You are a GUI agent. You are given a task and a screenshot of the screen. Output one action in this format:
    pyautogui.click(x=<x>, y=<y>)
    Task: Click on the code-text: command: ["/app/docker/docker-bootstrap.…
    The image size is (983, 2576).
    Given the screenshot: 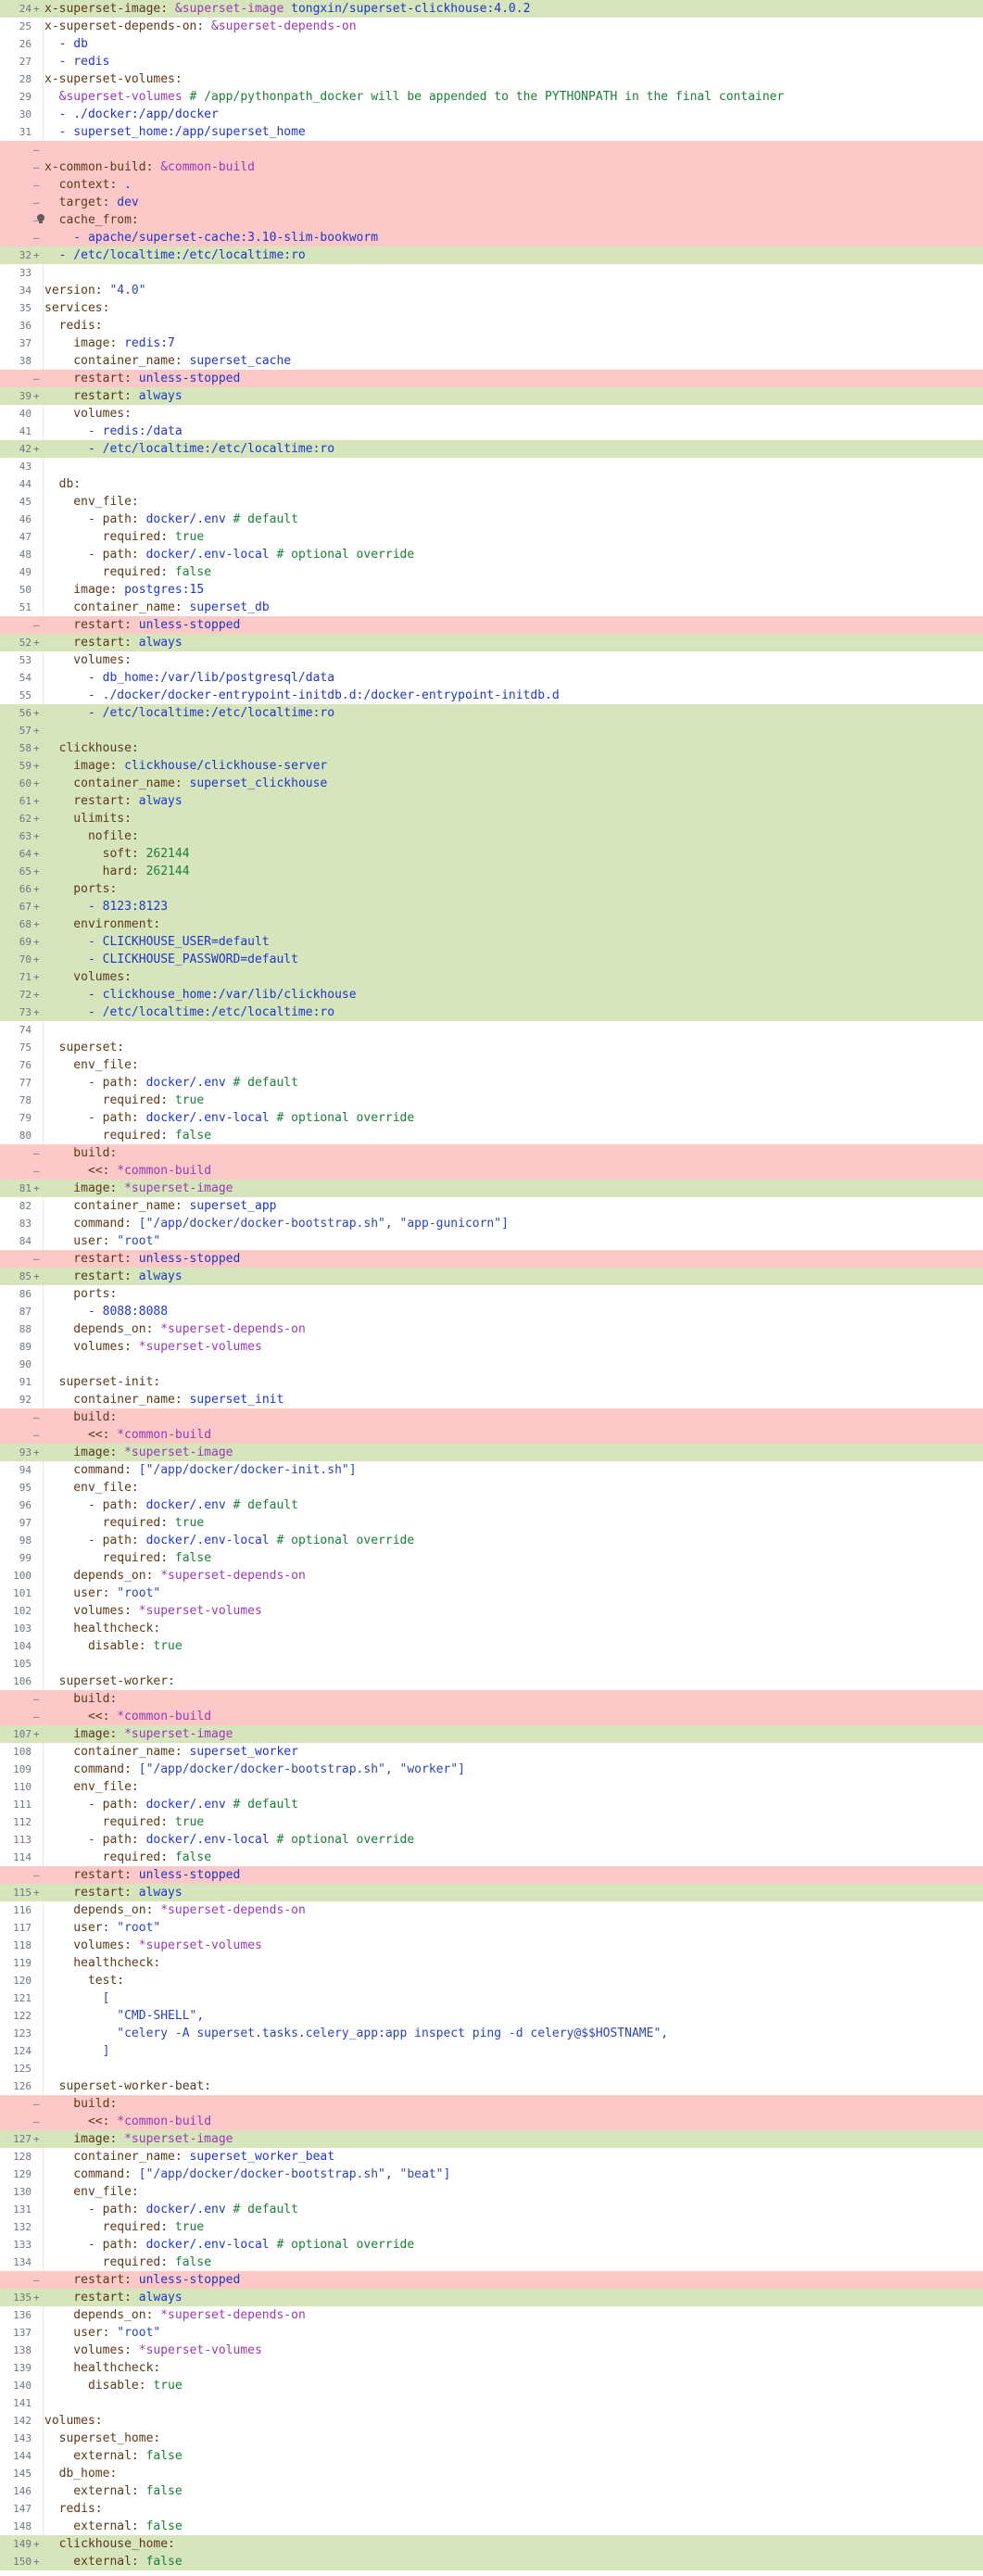 What is the action you would take?
    pyautogui.click(x=513, y=2174)
    